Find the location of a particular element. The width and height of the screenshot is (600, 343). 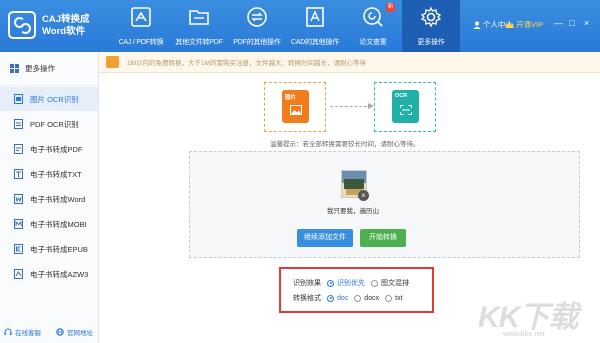

website-label: 官网地址 is located at coordinates (80, 333).